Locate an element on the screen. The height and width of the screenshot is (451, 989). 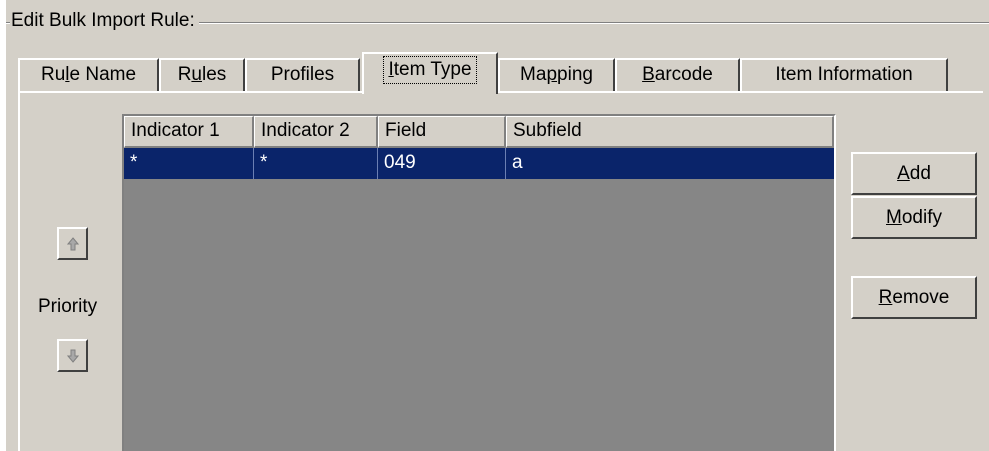
tab-rules: Rules is located at coordinates (202, 75).